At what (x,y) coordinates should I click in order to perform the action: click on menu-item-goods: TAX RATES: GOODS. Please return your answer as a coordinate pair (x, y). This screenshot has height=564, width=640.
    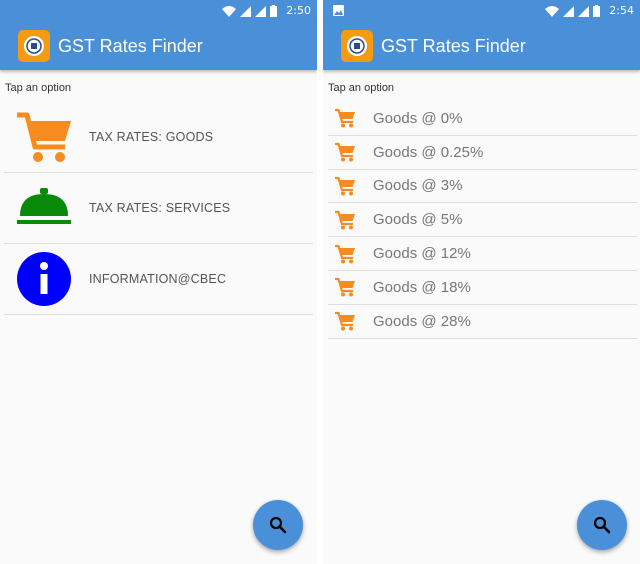
    Looking at the image, I should click on (158, 137).